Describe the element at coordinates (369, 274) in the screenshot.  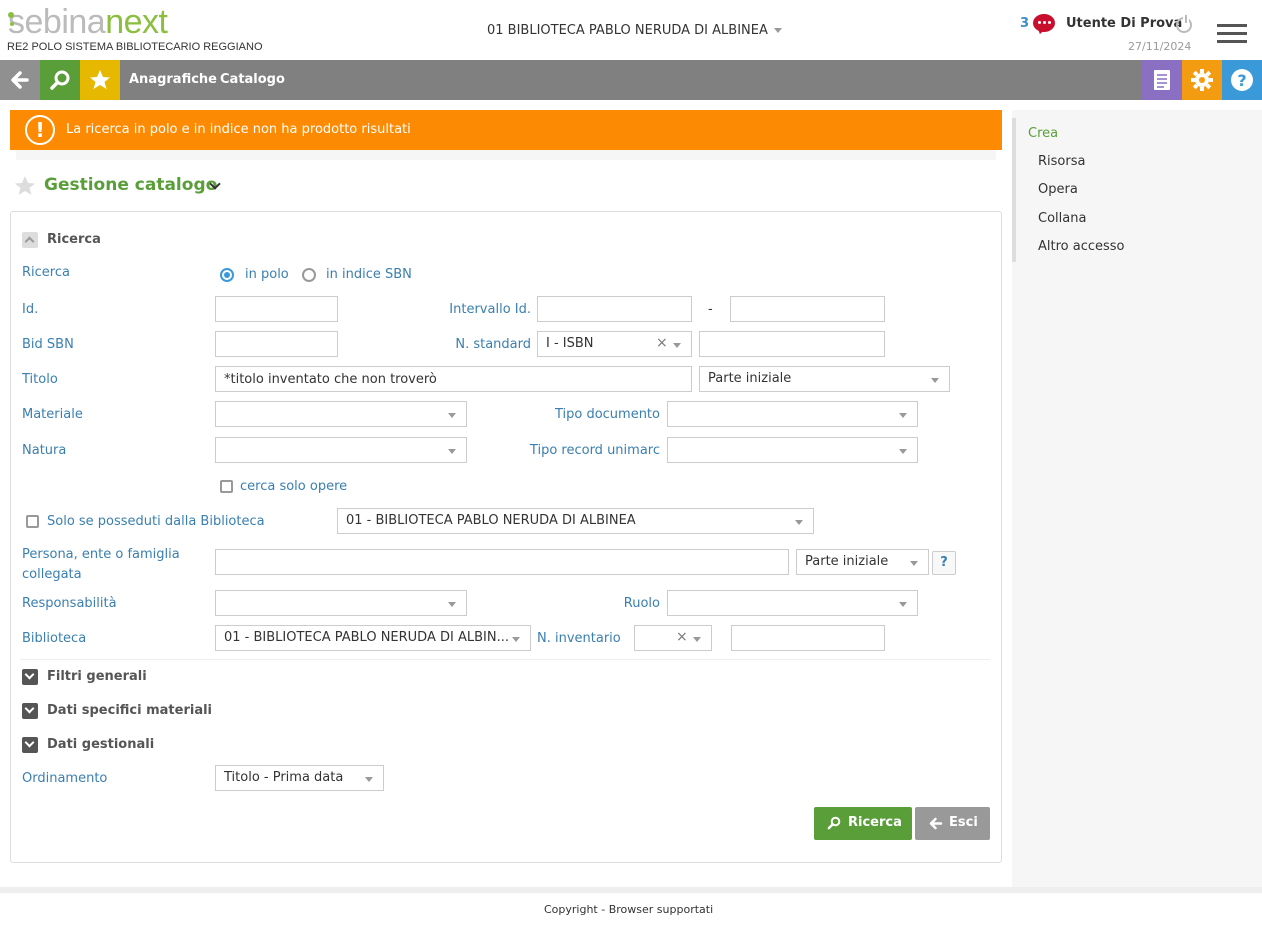
I see `radio-in-indice-label: in indice SBN` at that location.